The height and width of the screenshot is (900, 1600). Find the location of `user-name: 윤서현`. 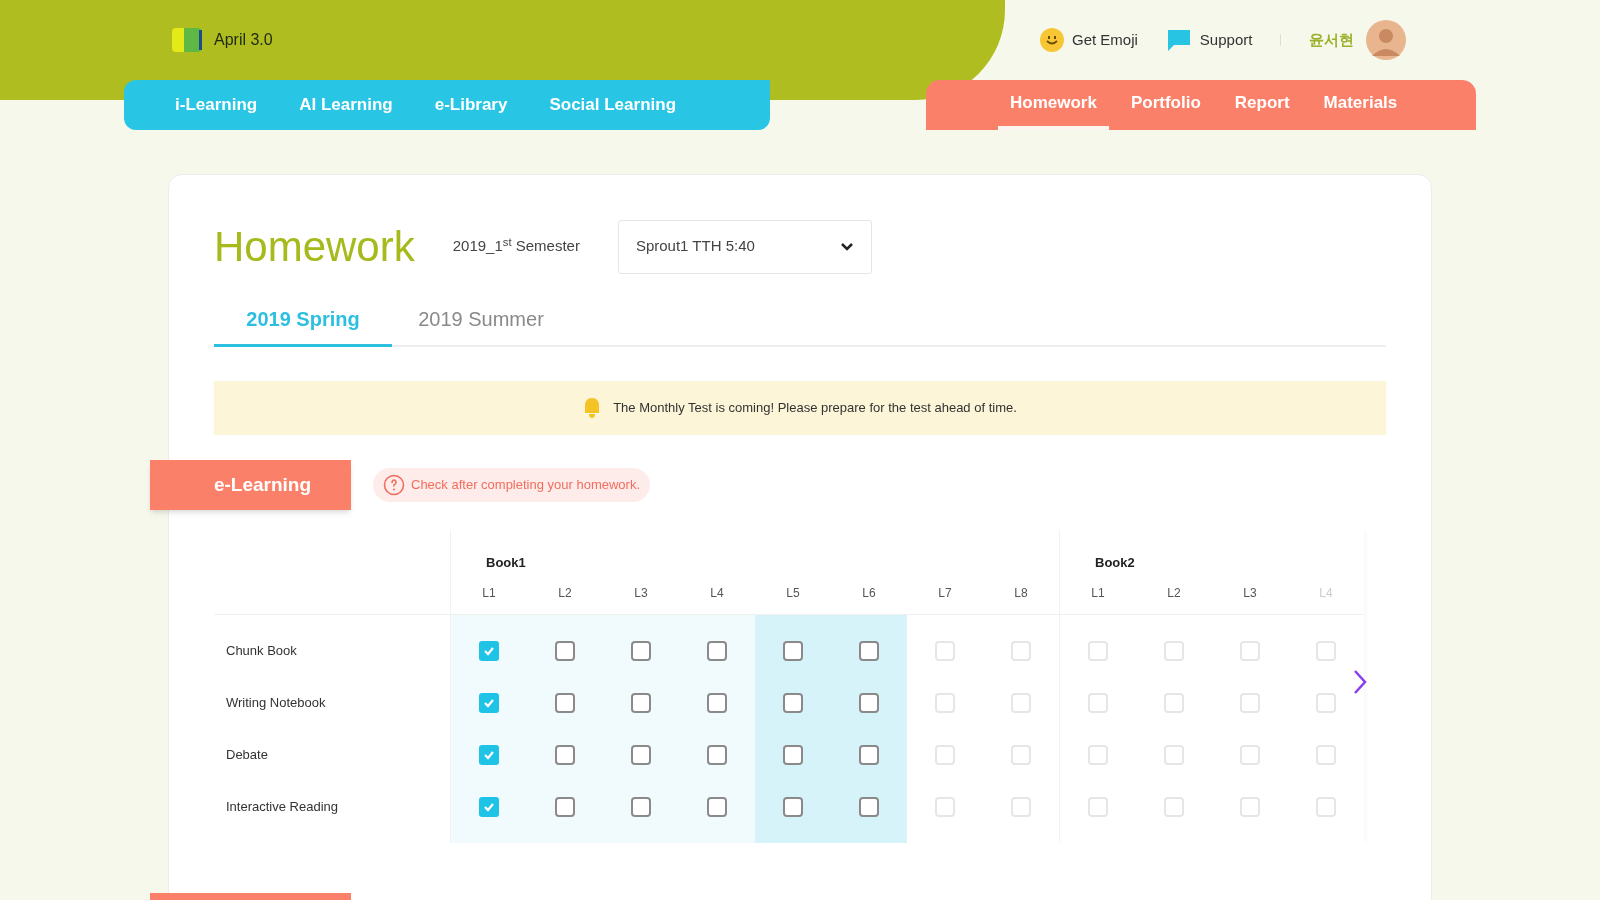

user-name: 윤서현 is located at coordinates (1332, 39).